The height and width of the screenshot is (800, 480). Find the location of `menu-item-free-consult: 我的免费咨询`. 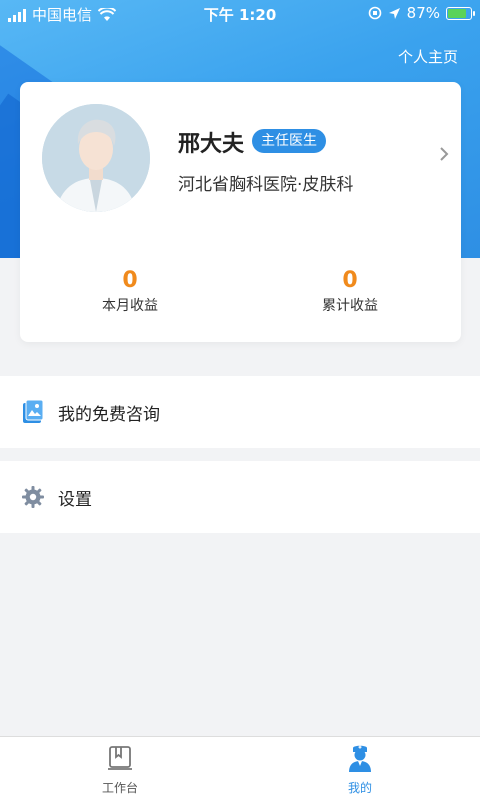

menu-item-free-consult: 我的免费咨询 is located at coordinates (240, 412).